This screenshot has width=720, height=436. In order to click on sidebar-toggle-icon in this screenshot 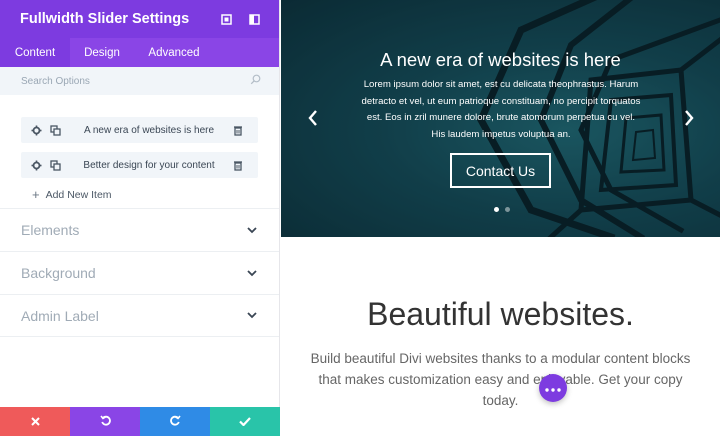, I will do `click(254, 19)`.